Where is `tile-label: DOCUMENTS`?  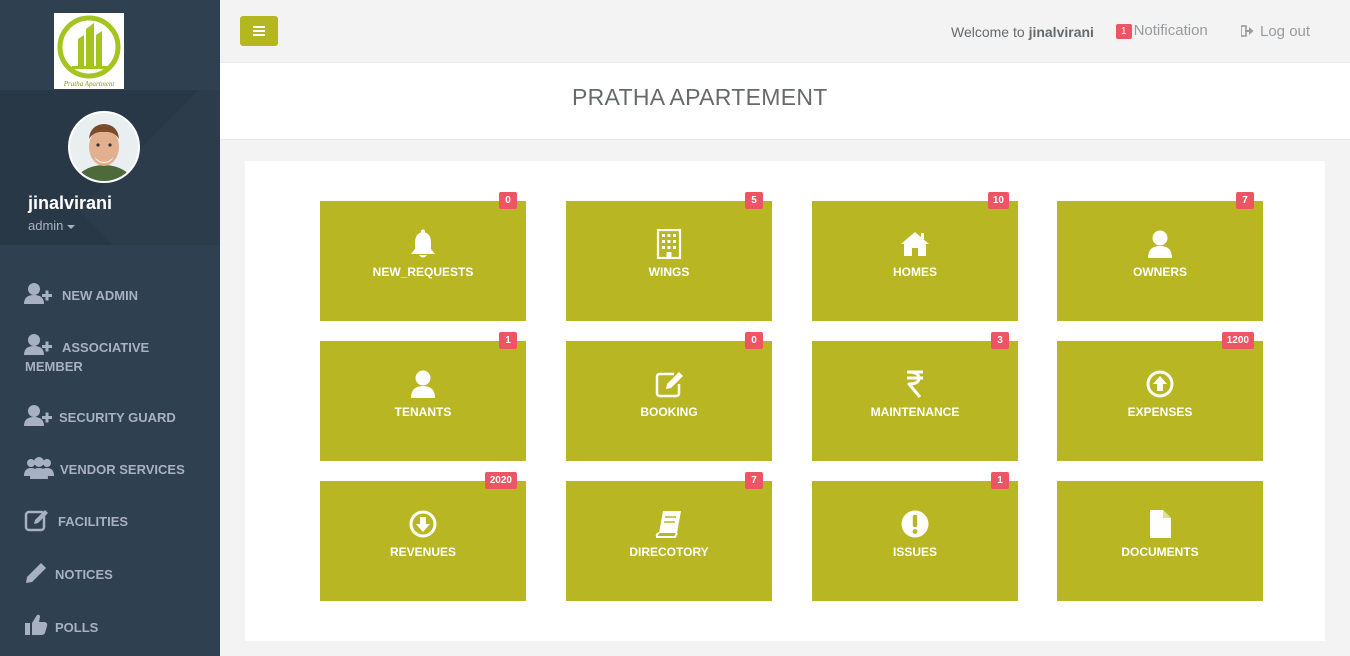
tile-label: DOCUMENTS is located at coordinates (1160, 552).